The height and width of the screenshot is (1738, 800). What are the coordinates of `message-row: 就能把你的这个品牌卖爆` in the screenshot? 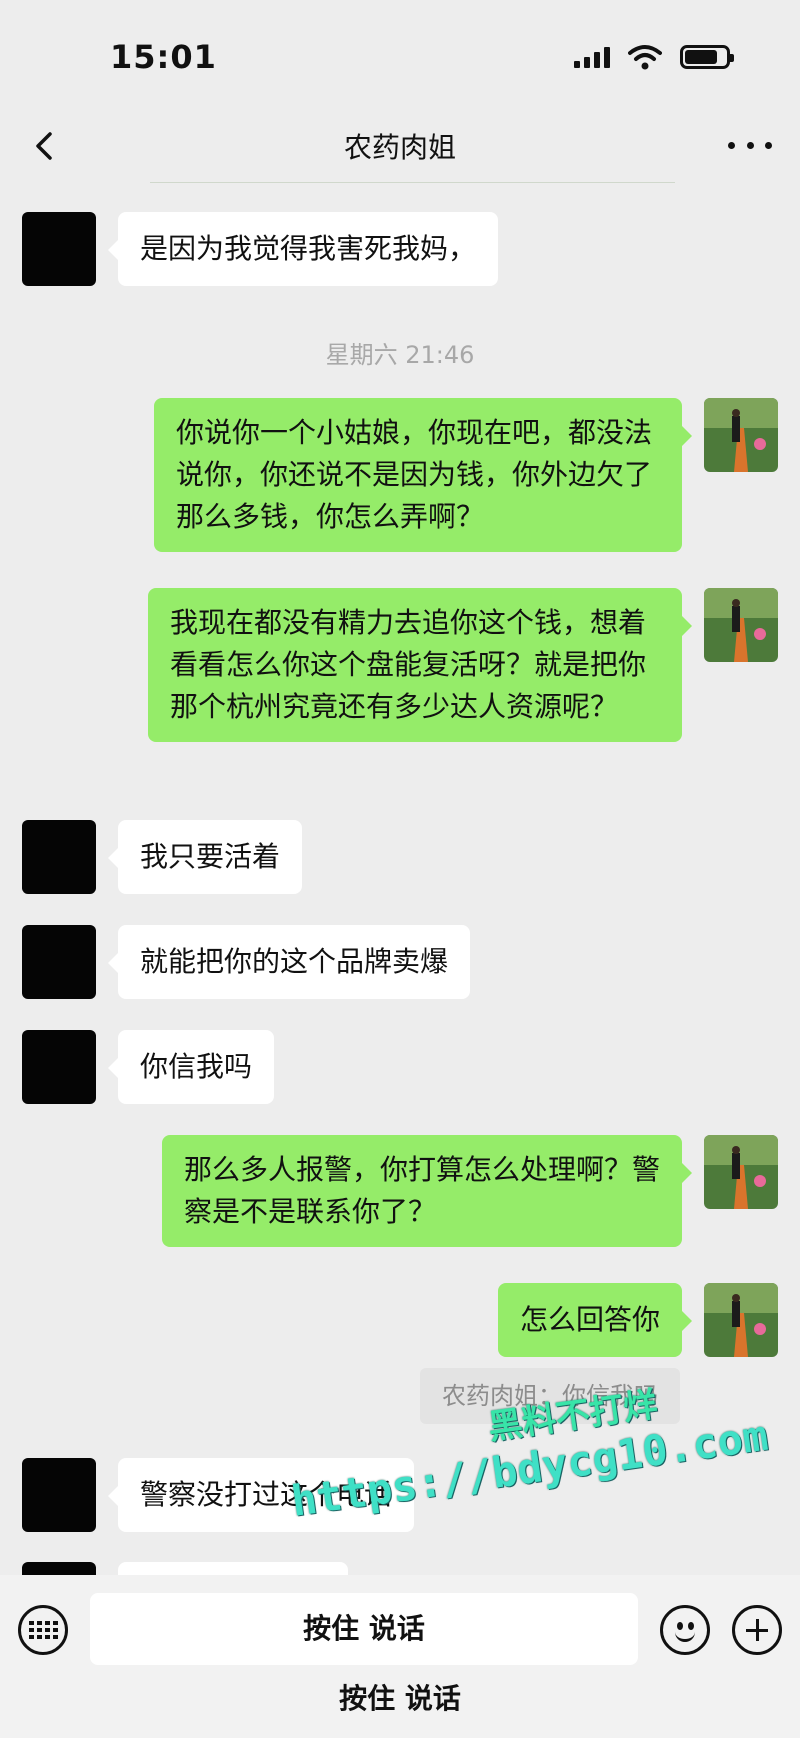 It's located at (246, 962).